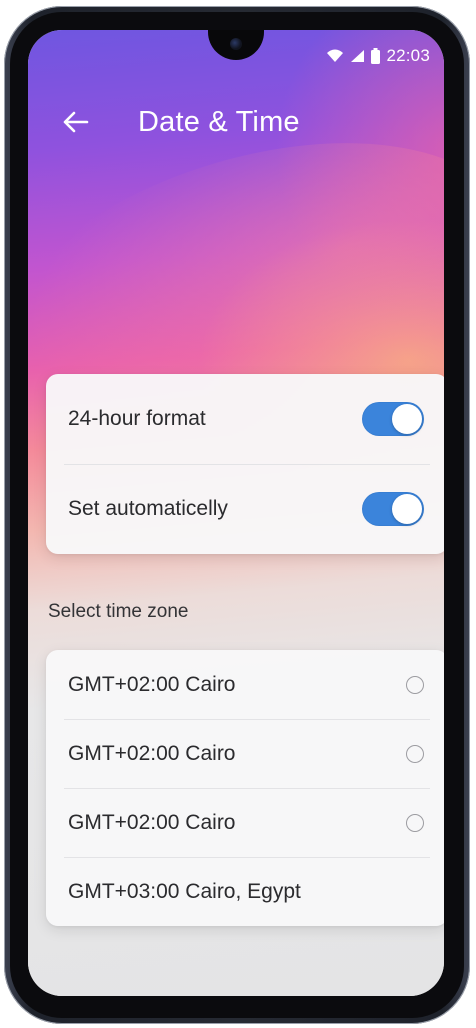 The height and width of the screenshot is (1028, 476). What do you see at coordinates (236, 44) in the screenshot?
I see `front-camera-icon` at bounding box center [236, 44].